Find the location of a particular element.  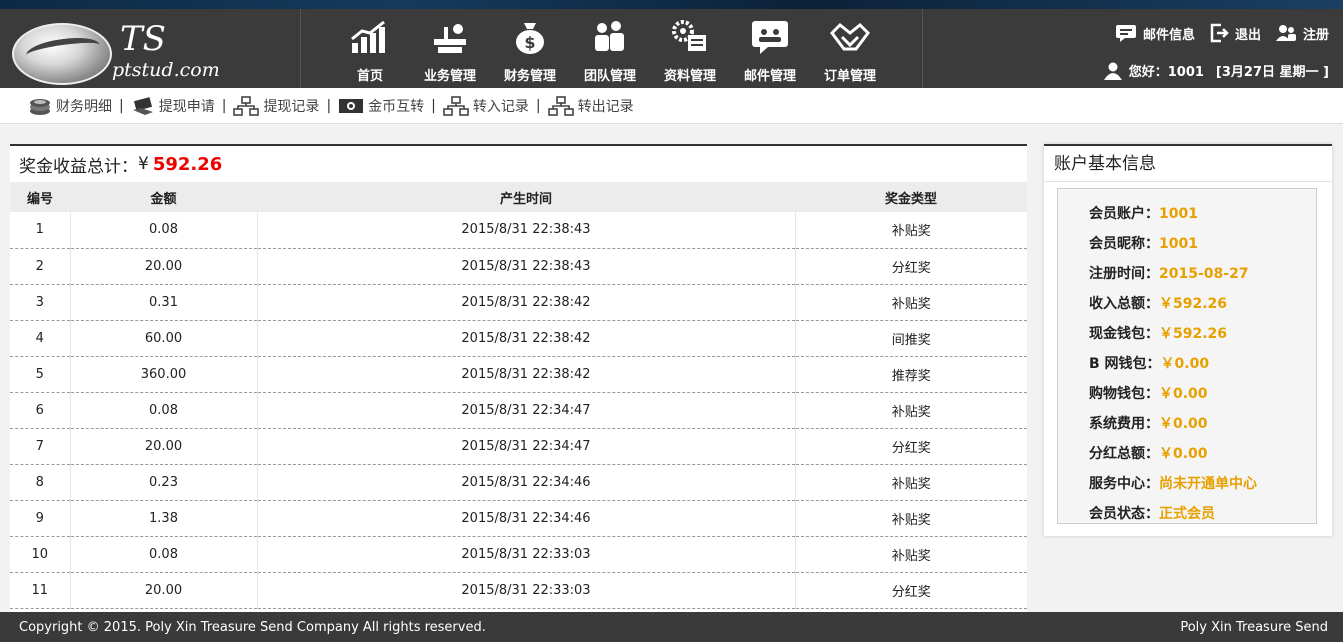

date-text: [3月27日 星期一 ] is located at coordinates (1272, 72).